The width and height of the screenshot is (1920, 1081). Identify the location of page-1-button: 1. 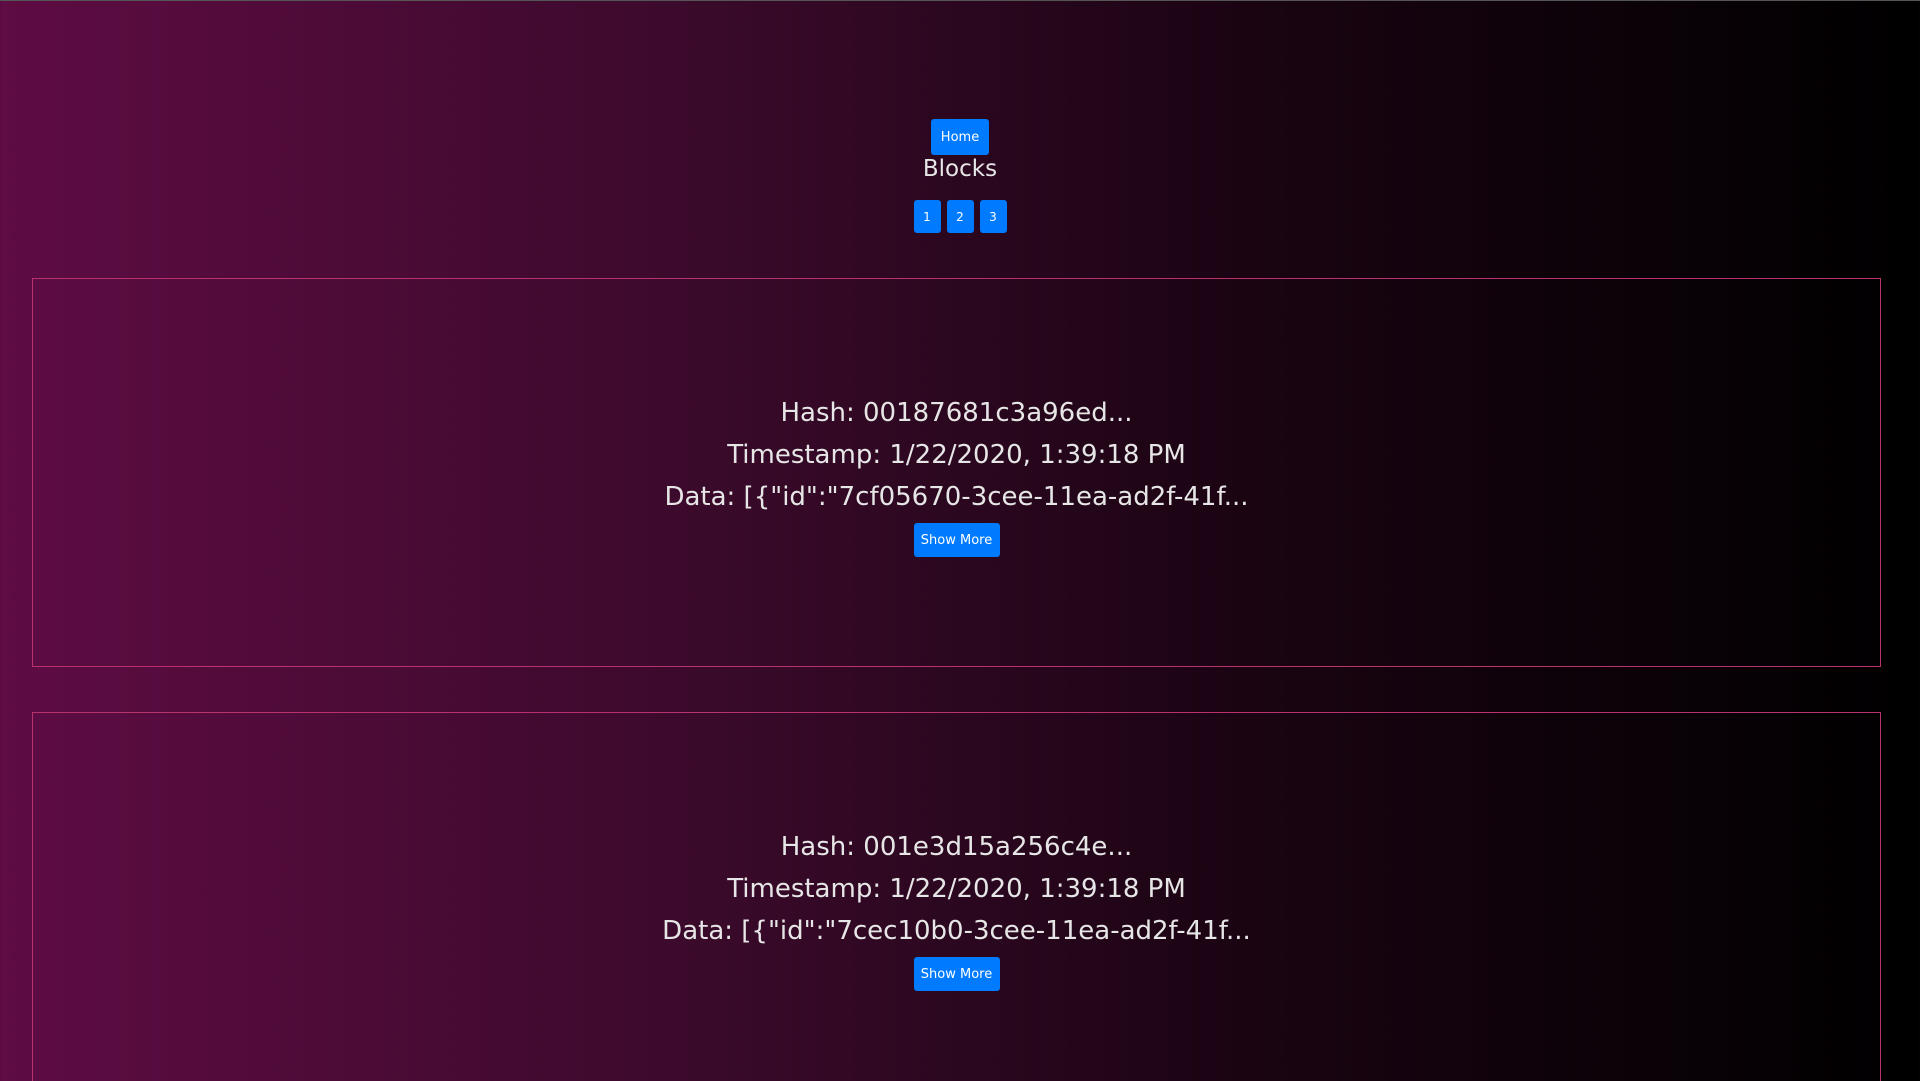
(927, 216).